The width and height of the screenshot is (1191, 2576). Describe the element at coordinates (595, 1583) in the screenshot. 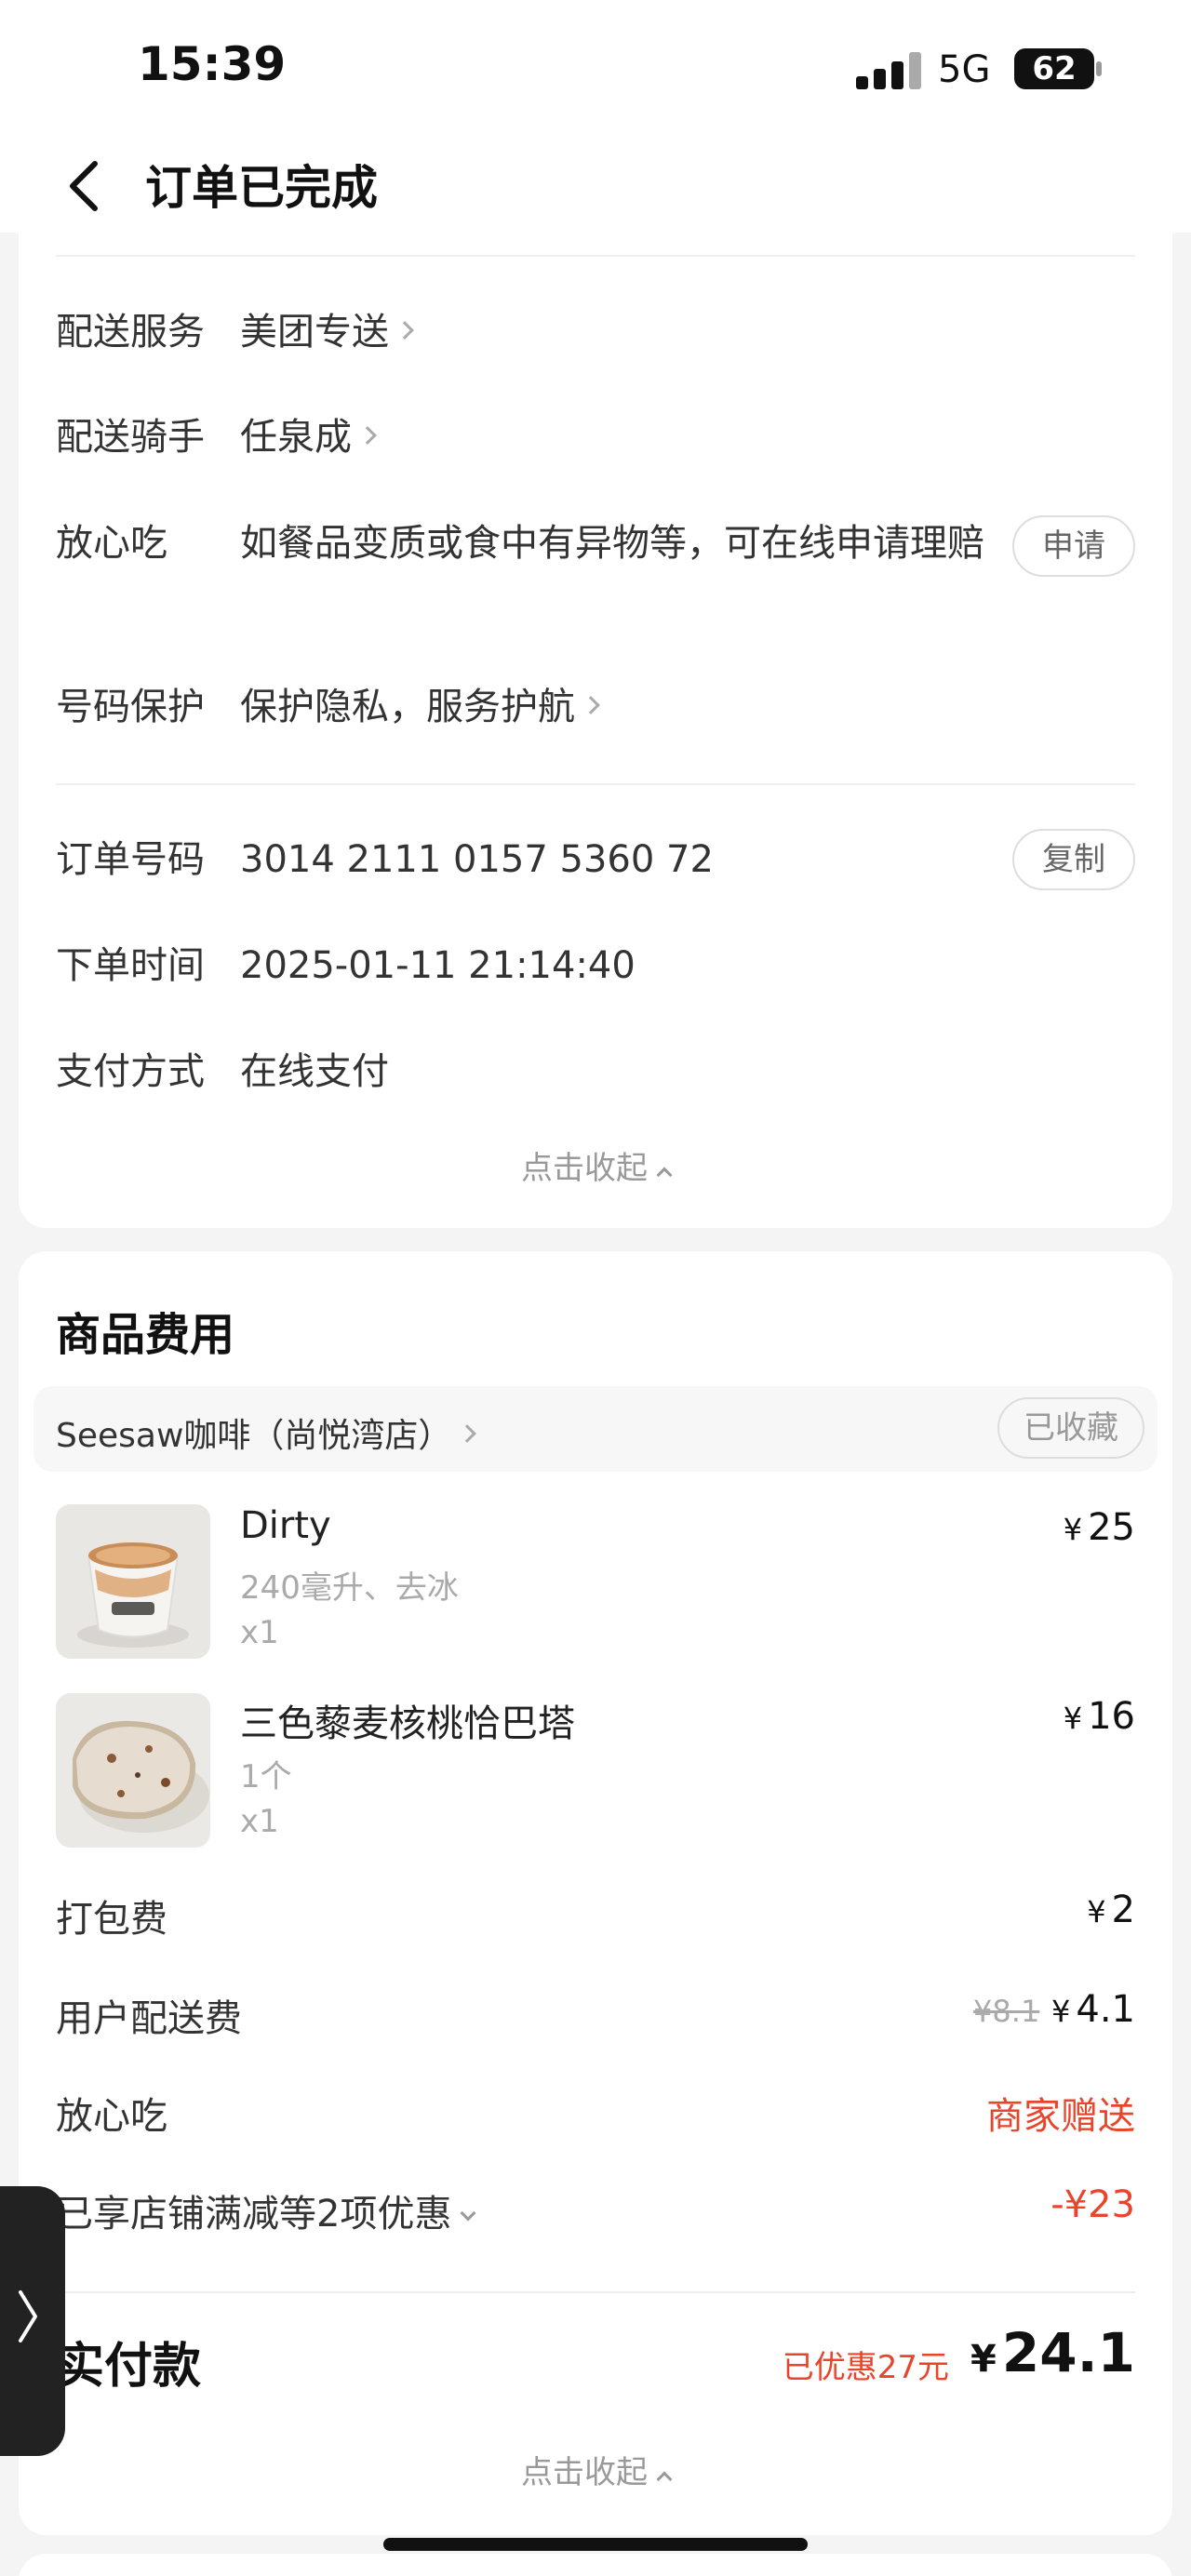

I see `goods-item: Dirty 240毫升、去冰 x1 ¥25` at that location.